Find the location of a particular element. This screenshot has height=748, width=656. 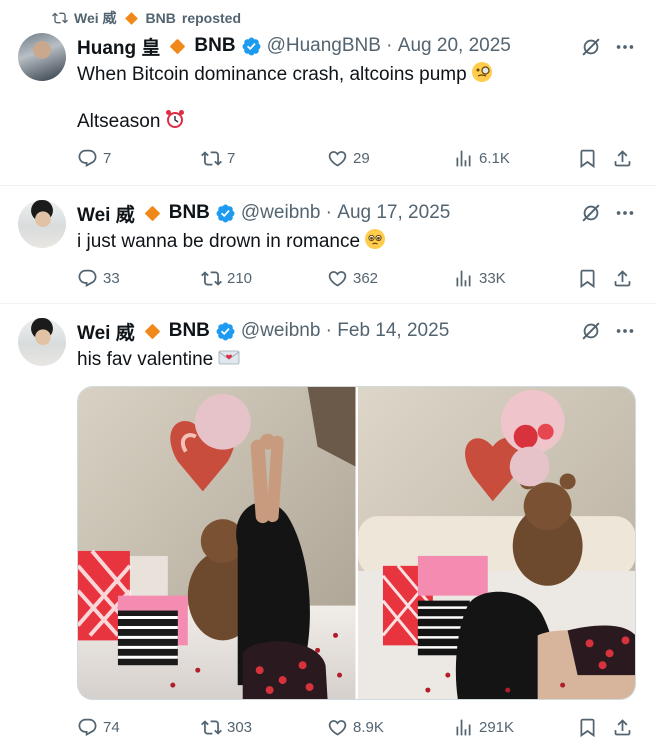

repost-button: 210 is located at coordinates (226, 278).